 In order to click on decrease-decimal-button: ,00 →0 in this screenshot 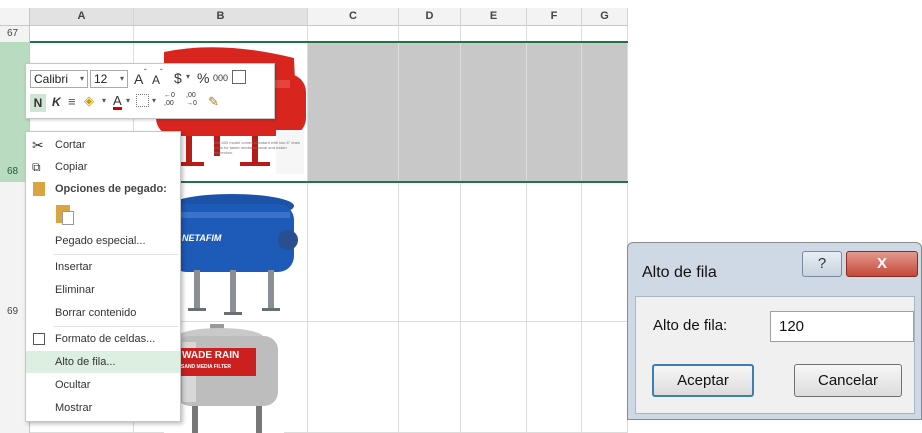, I will do `click(191, 100)`.